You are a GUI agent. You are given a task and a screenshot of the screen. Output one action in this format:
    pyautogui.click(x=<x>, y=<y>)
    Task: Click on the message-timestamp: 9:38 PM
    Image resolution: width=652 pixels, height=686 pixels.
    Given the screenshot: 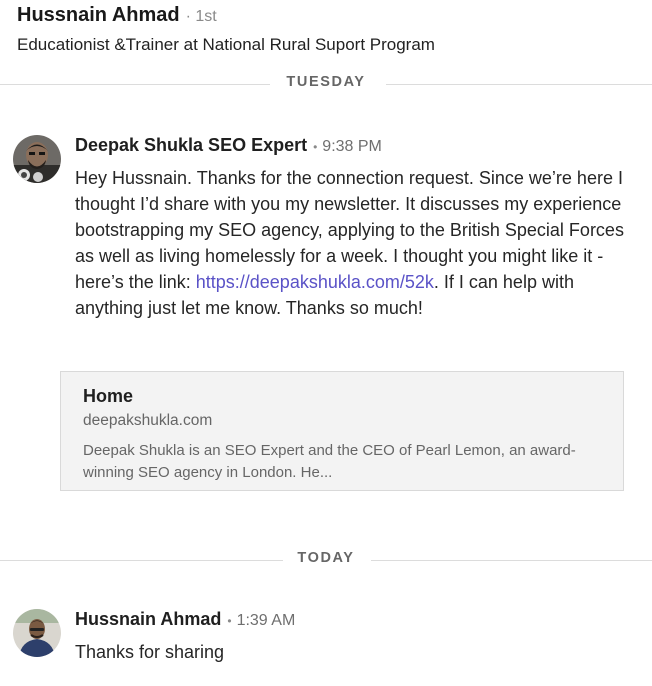 What is the action you would take?
    pyautogui.click(x=352, y=146)
    